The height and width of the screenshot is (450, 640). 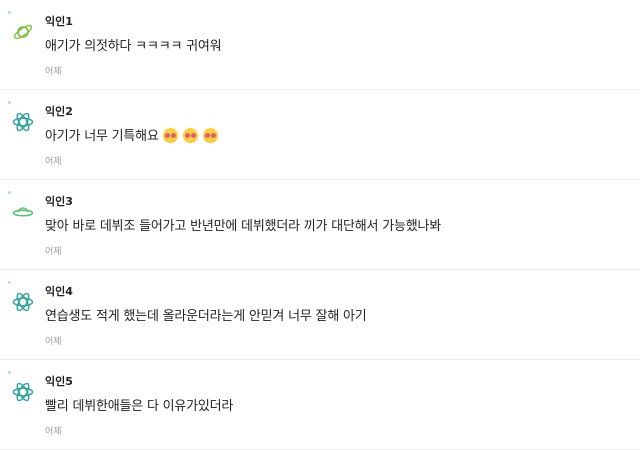 I want to click on ufo-icon, so click(x=23, y=212).